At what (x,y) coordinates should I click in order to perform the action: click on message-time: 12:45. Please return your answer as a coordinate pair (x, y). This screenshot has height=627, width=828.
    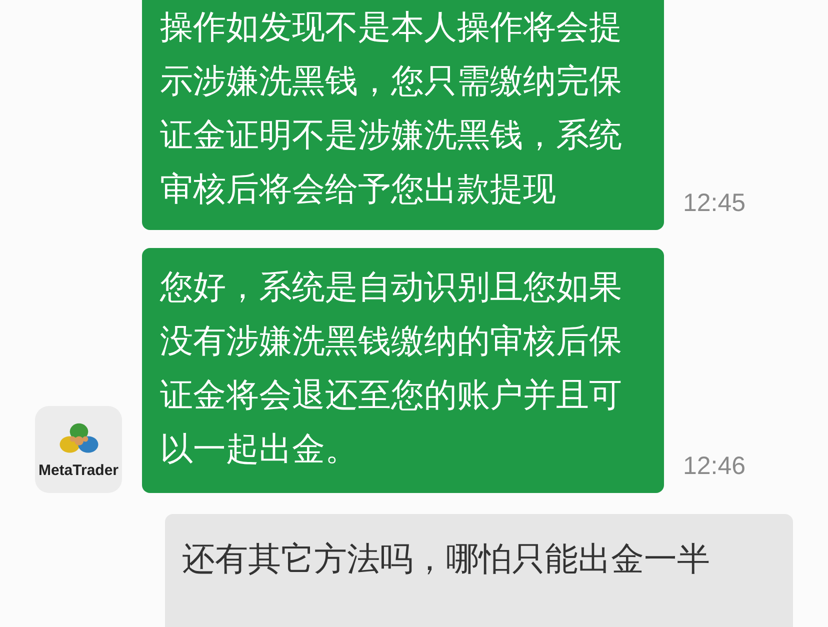
    Looking at the image, I should click on (714, 203).